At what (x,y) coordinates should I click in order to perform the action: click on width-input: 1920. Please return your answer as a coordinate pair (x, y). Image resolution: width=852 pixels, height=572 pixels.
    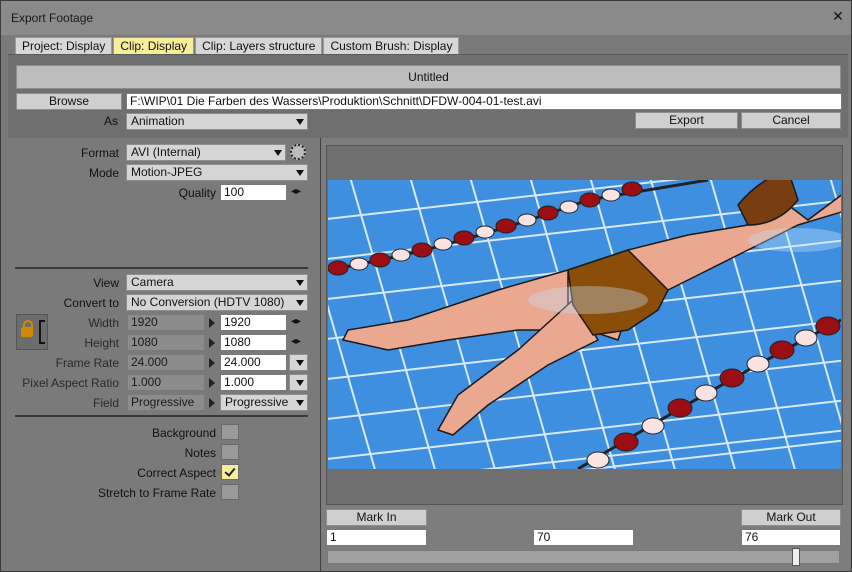
    Looking at the image, I should click on (253, 322).